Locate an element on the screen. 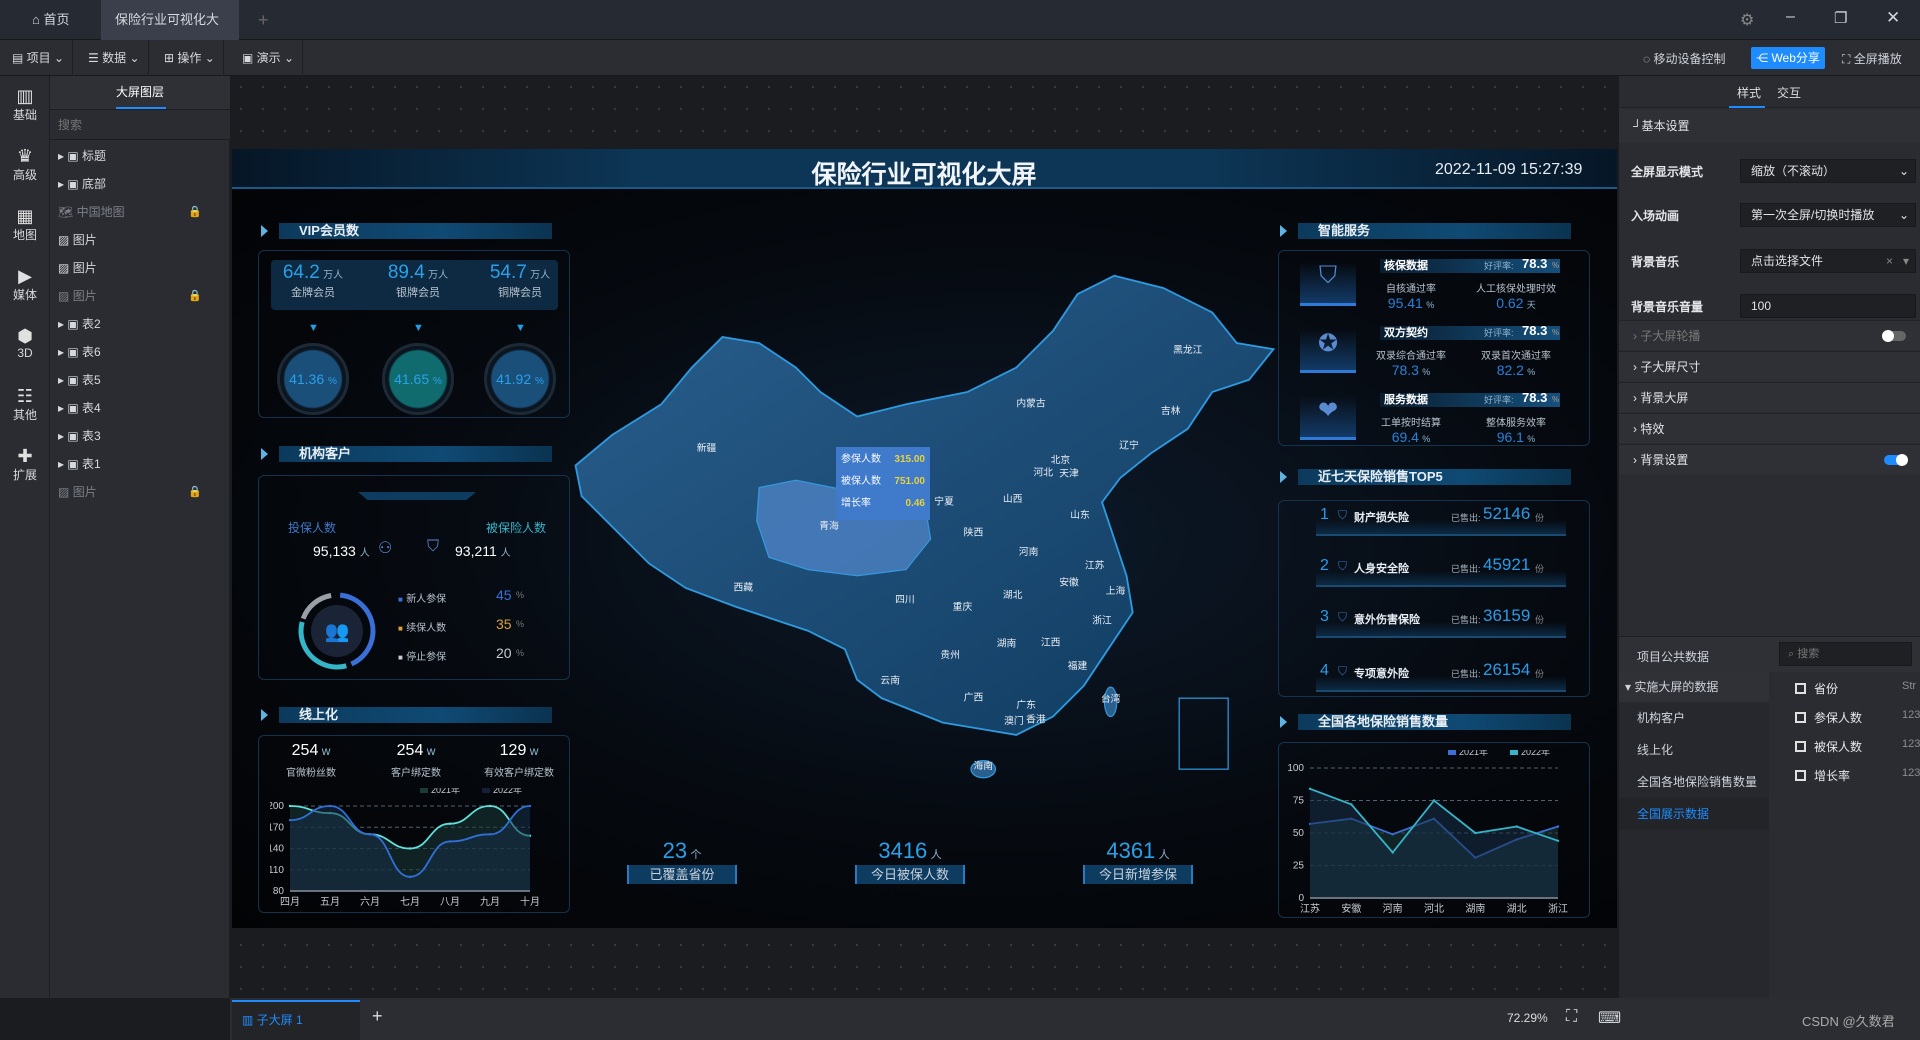 The width and height of the screenshot is (1920, 1040). shield-check-icon: ⛉ is located at coordinates (1343, 617).